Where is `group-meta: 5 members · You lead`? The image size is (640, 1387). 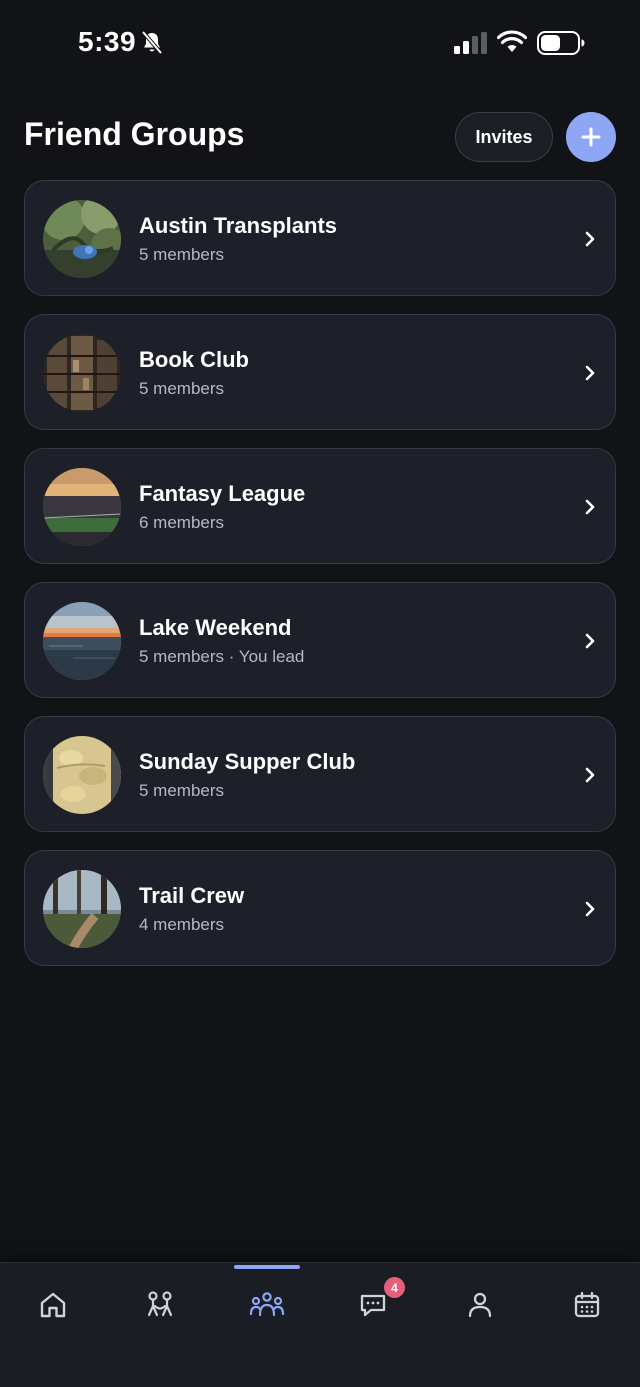 group-meta: 5 members · You lead is located at coordinates (222, 656).